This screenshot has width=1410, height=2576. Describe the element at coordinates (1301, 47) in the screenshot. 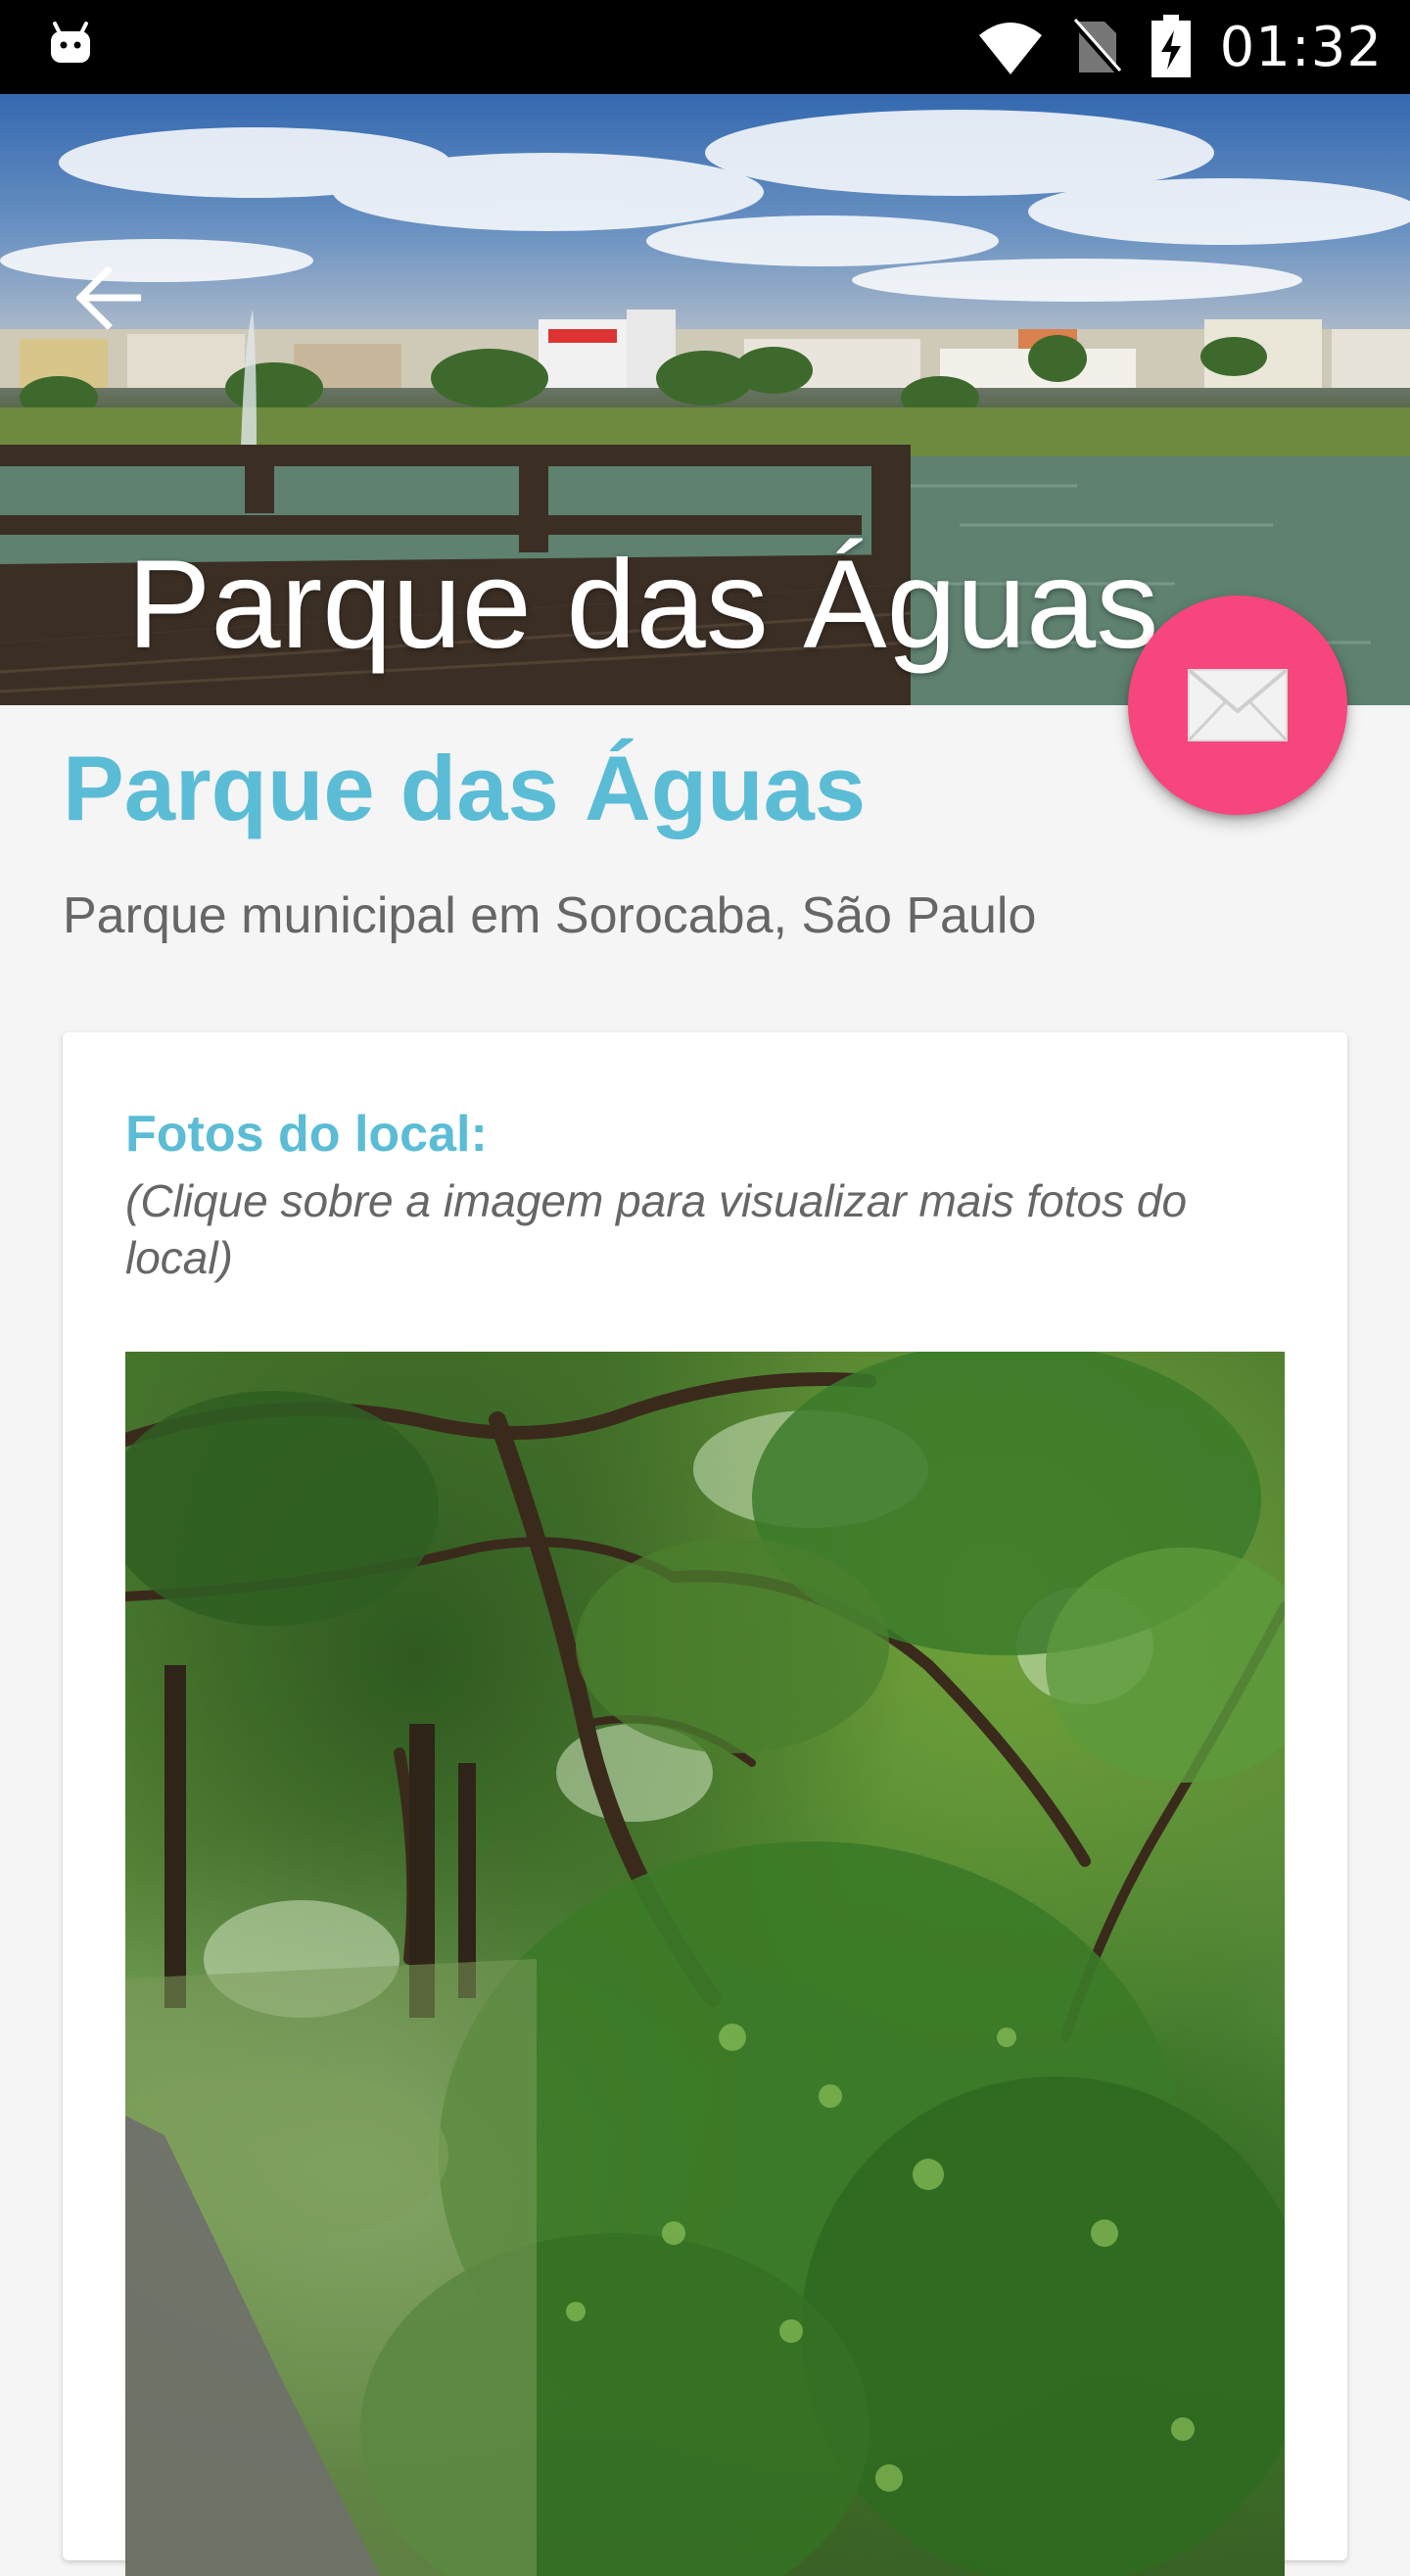

I see `status-time: 01:32` at that location.